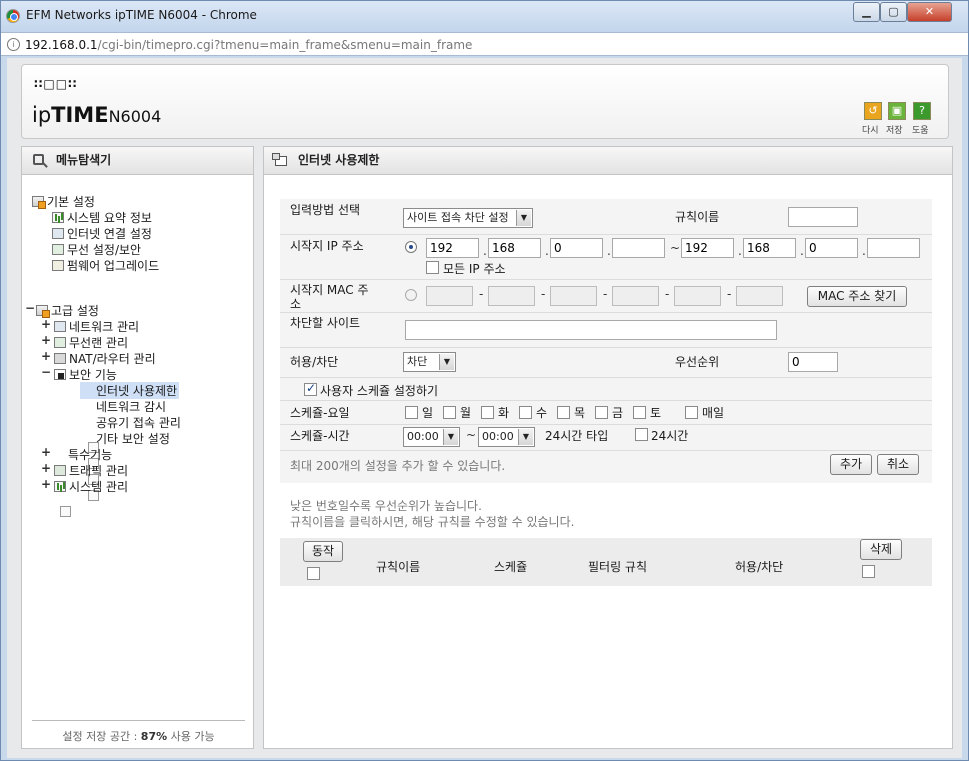  I want to click on day-wed-checkbox, so click(525, 412).